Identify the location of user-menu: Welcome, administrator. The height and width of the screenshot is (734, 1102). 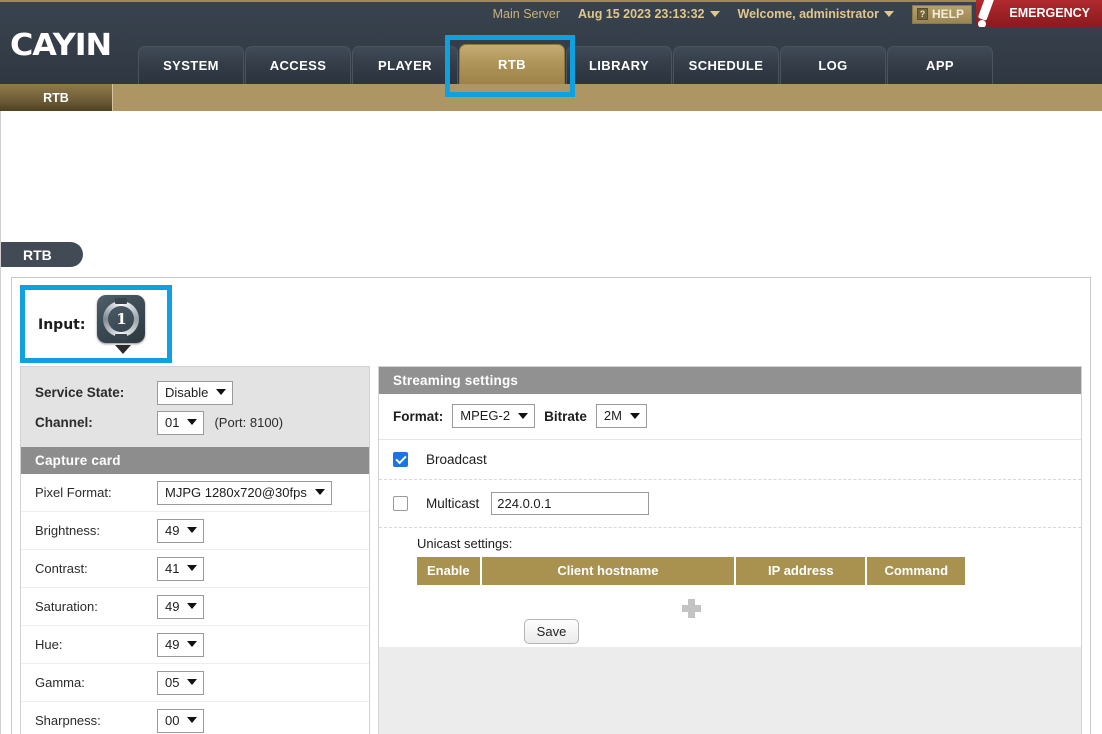
(816, 14).